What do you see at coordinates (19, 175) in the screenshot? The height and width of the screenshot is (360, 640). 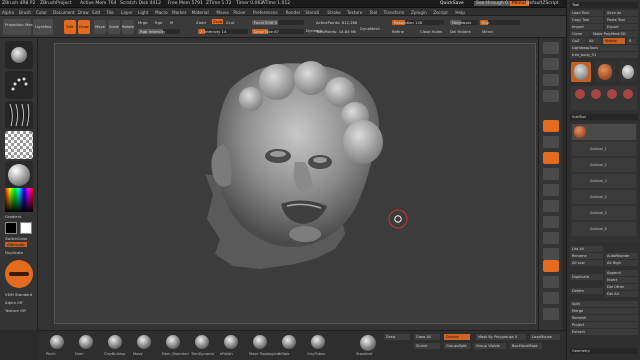 I see `material-thumbnail` at bounding box center [19, 175].